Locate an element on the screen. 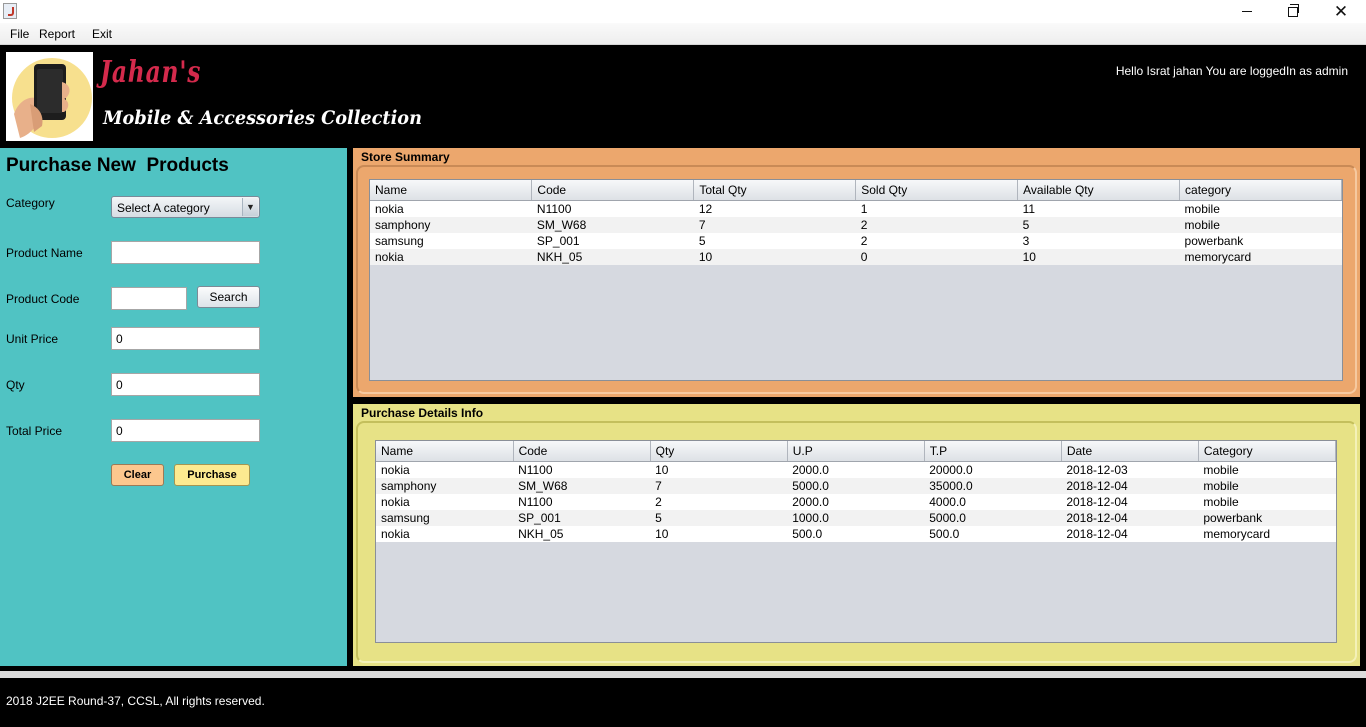 This screenshot has width=1366, height=727. total-price-input is located at coordinates (185, 430).